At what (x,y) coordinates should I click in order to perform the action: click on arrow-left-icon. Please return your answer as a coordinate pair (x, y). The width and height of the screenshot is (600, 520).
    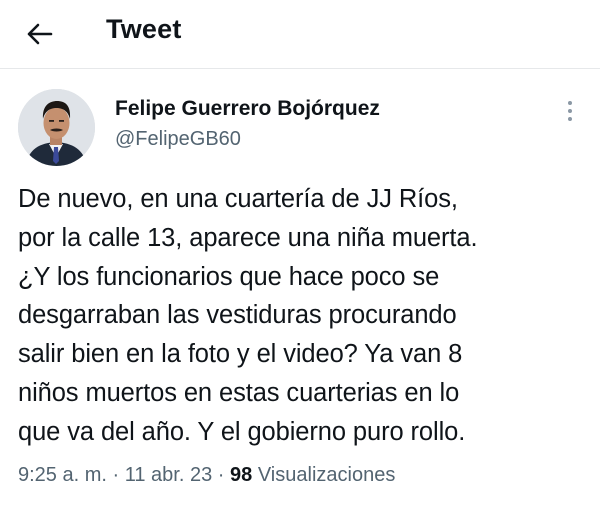
    Looking at the image, I should click on (40, 34).